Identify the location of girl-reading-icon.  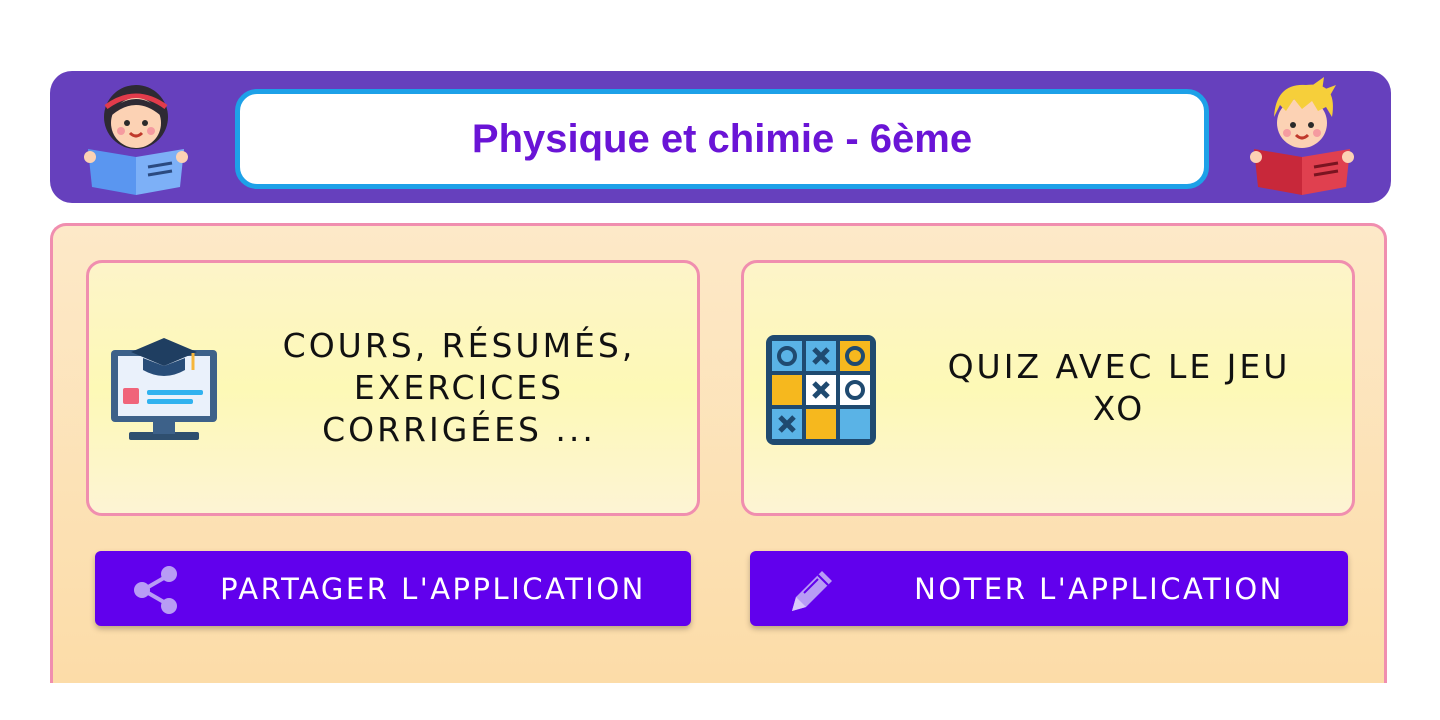
(136, 140).